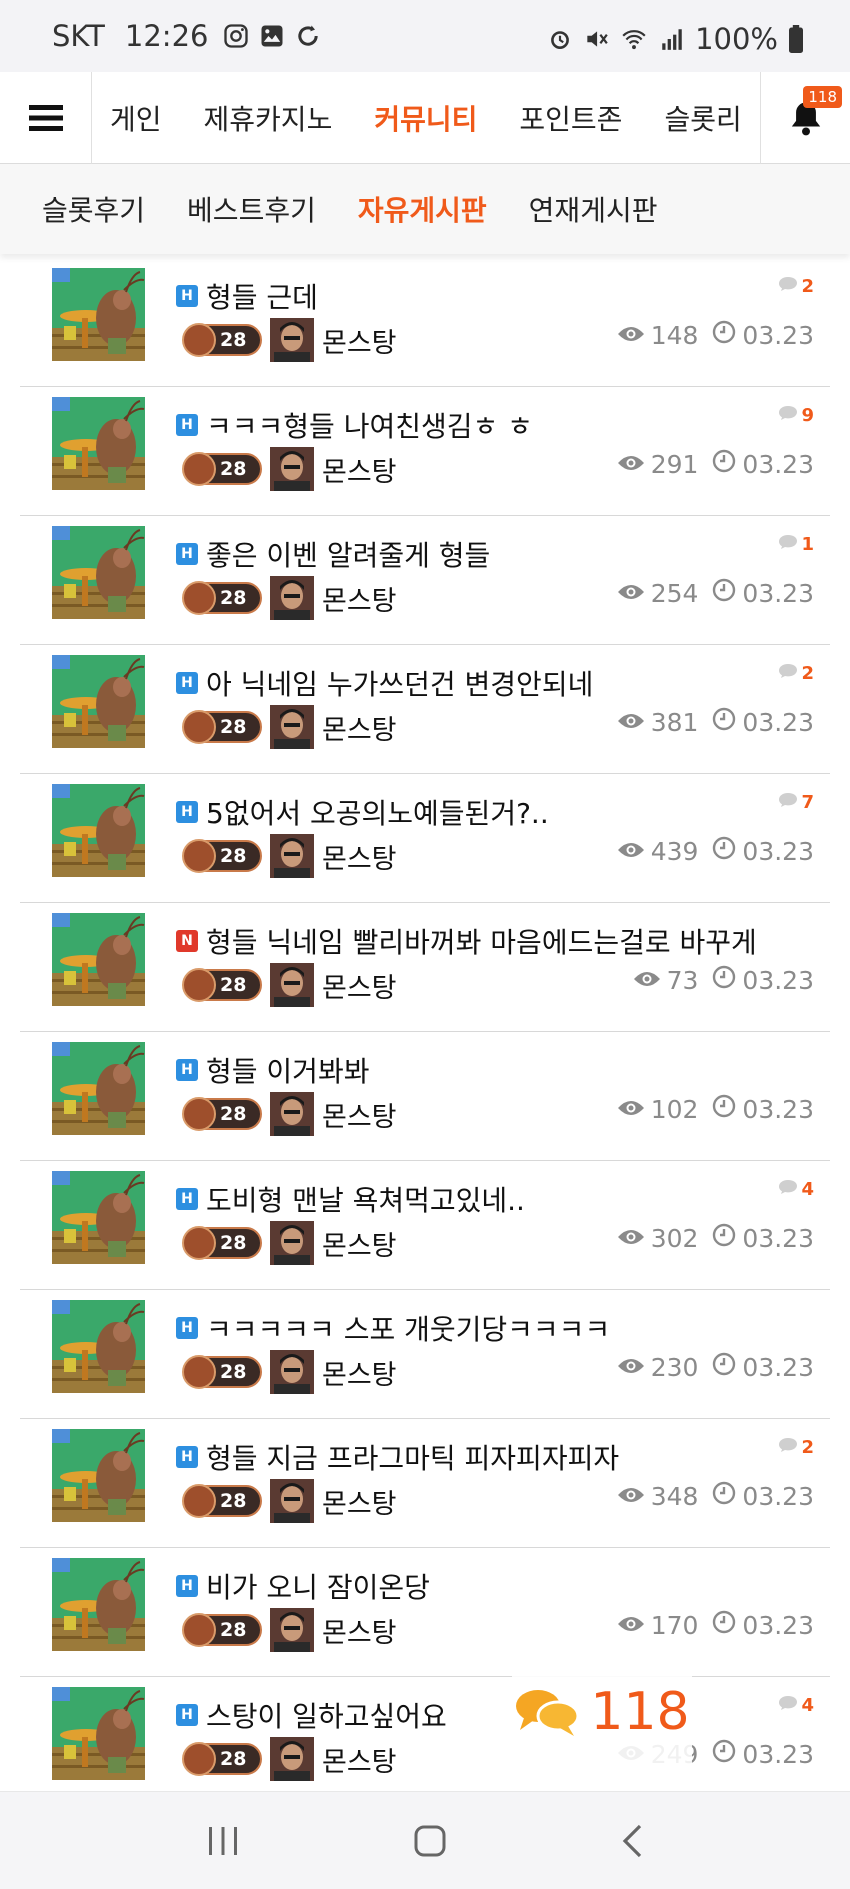  What do you see at coordinates (425, 322) in the screenshot?
I see `post-row: H 형들 근데 2 28 몬스탕 148 03.23` at bounding box center [425, 322].